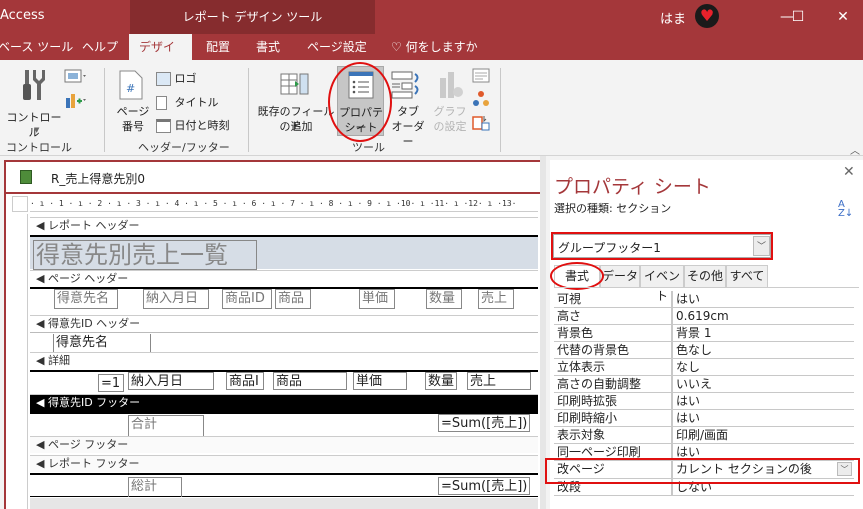 Image resolution: width=863 pixels, height=509 pixels. What do you see at coordinates (763, 316) in the screenshot?
I see `property-value: 0.619cm` at bounding box center [763, 316].